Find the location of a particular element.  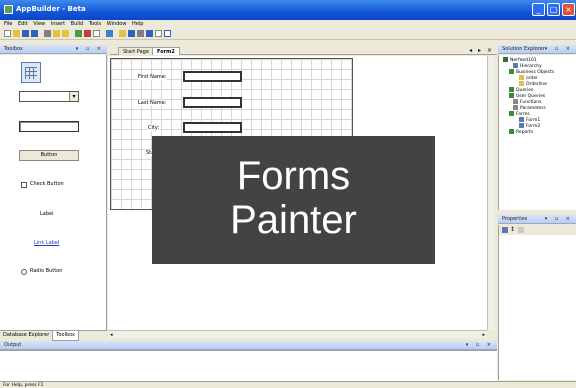

copy-icon is located at coordinates (56, 33).